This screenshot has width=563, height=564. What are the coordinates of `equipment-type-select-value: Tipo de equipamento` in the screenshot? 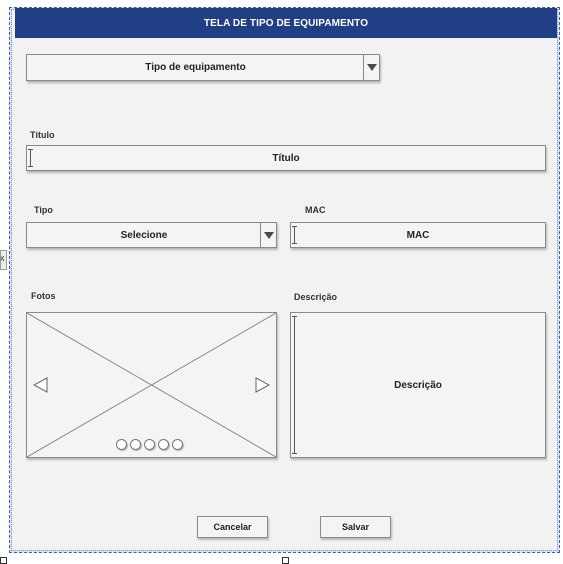 It's located at (195, 67).